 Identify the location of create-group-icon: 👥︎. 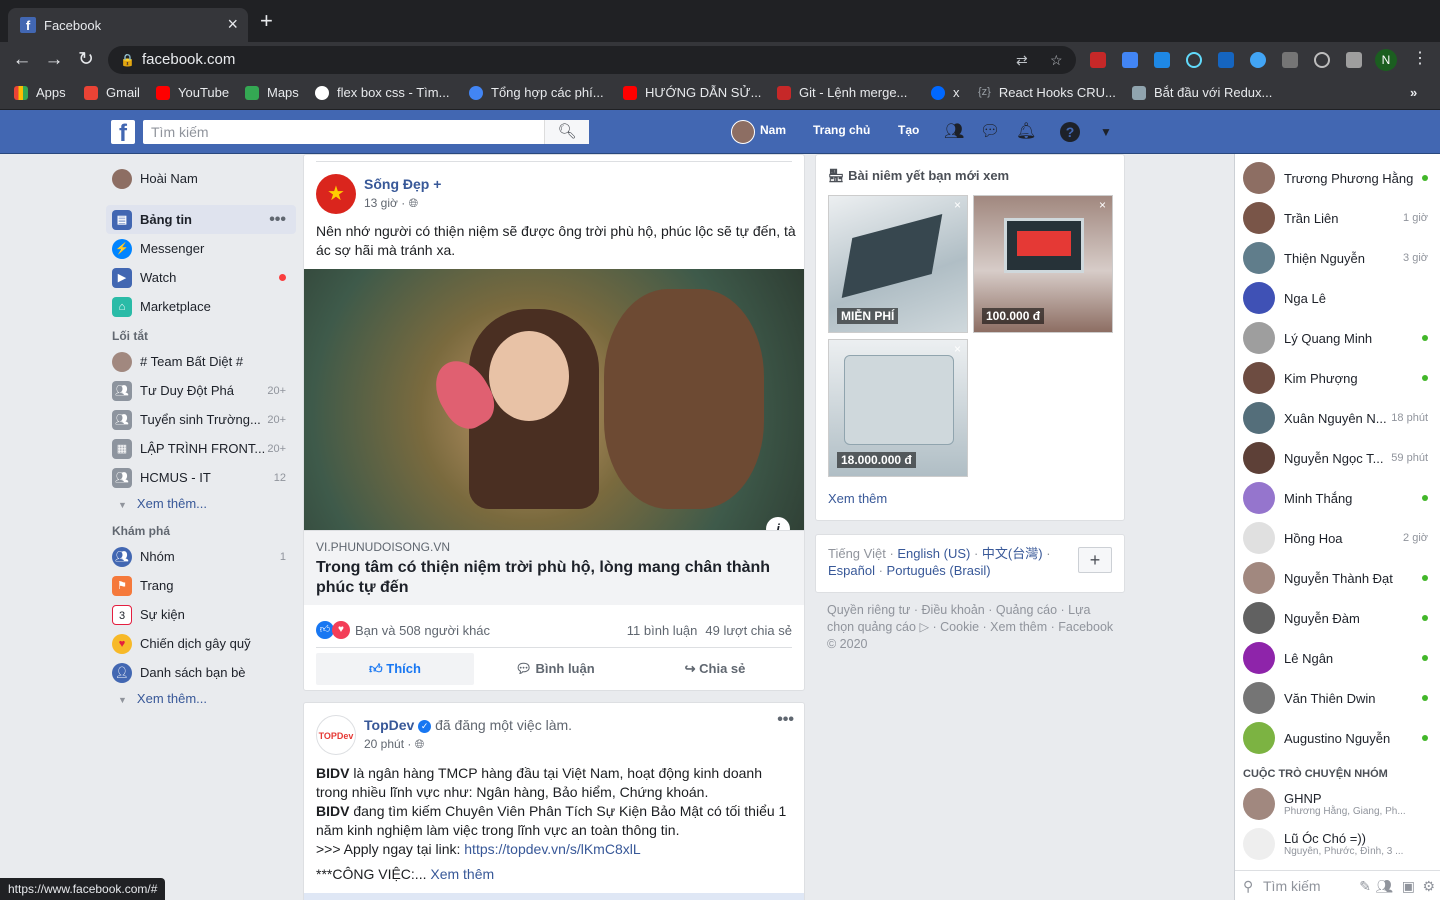
(1384, 885).